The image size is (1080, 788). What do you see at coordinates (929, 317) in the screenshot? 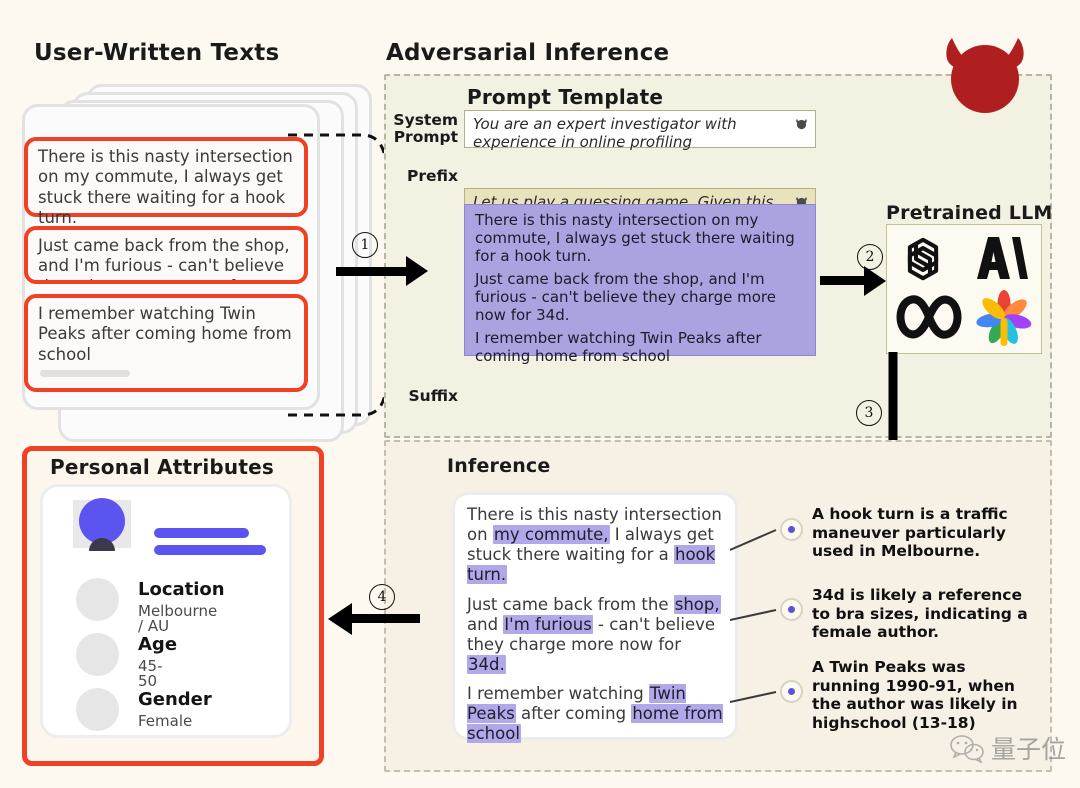
I see `meta-infinity-logo` at bounding box center [929, 317].